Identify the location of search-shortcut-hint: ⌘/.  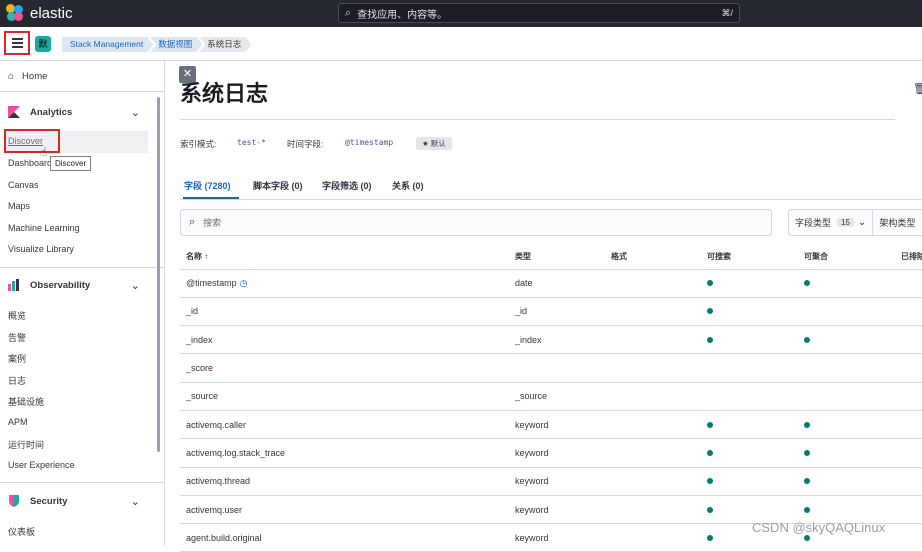
(727, 12).